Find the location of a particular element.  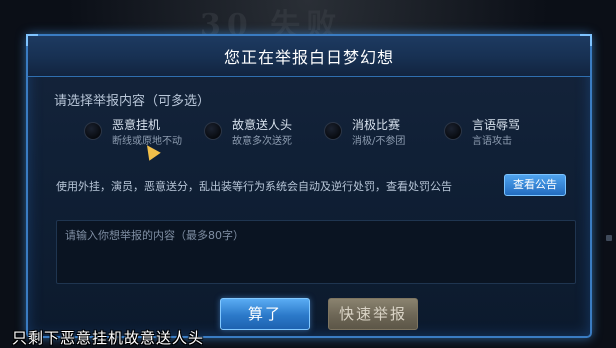

option-label: 恶意挂机 is located at coordinates (136, 125).